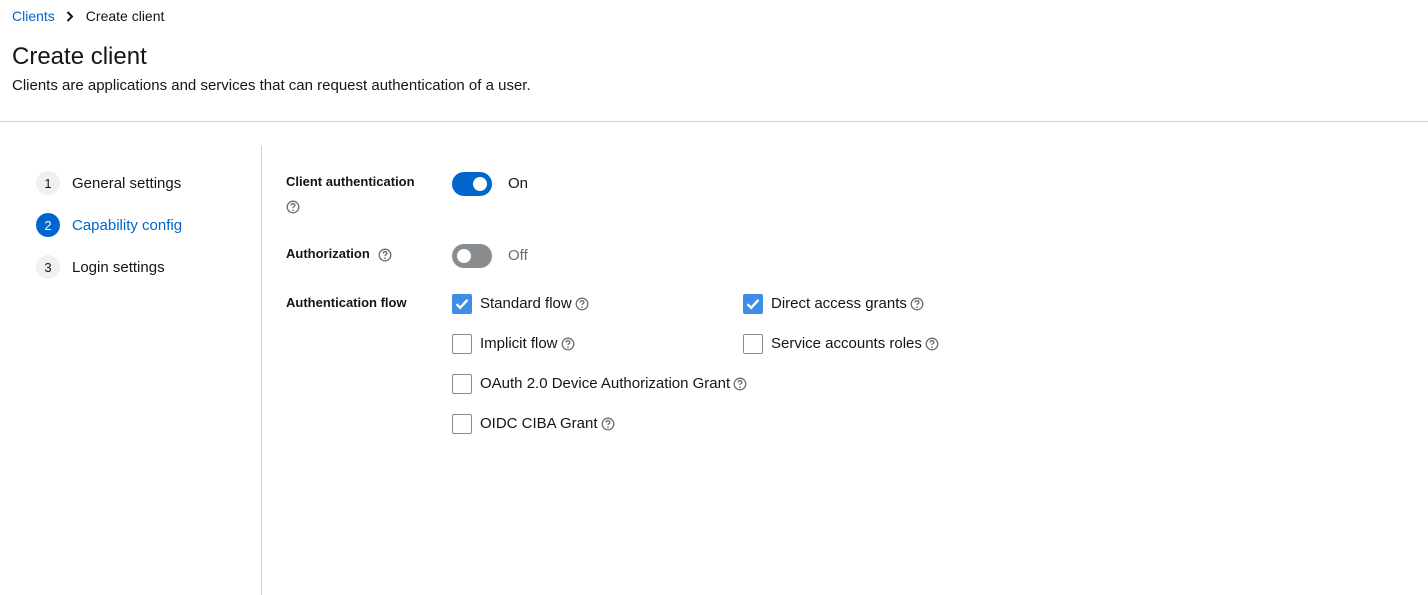 This screenshot has width=1428, height=595. What do you see at coordinates (605, 384) in the screenshot?
I see `oauth-device-authorization-grant-label: OAuth 2.0 Device Authorization Grant` at bounding box center [605, 384].